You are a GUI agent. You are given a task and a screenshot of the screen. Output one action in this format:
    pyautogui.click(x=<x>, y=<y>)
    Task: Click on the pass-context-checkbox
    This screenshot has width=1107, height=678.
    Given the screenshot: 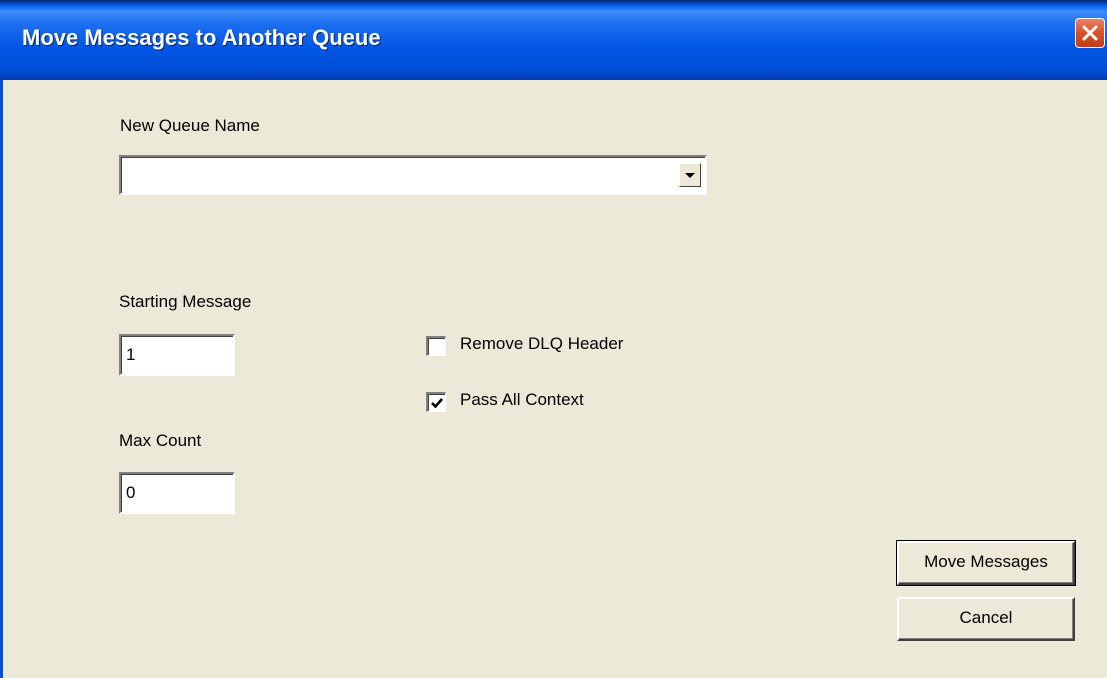 What is the action you would take?
    pyautogui.click(x=436, y=402)
    